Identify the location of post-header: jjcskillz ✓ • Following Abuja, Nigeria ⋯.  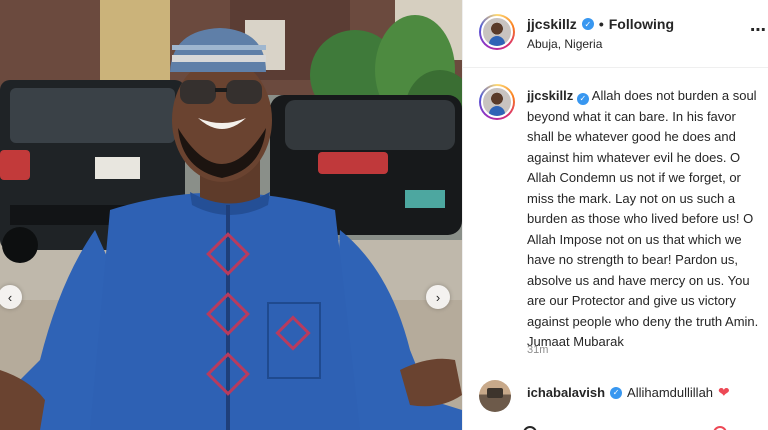
(615, 34).